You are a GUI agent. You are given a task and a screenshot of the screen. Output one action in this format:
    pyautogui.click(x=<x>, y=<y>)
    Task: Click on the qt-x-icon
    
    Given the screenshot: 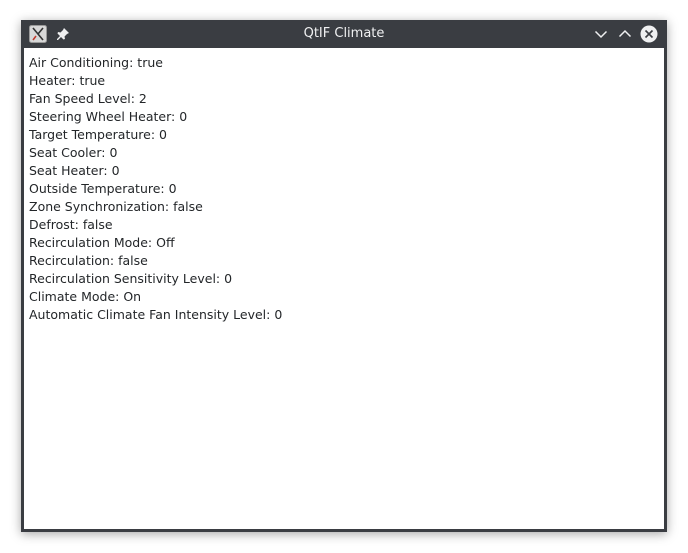 What is the action you would take?
    pyautogui.click(x=38, y=34)
    